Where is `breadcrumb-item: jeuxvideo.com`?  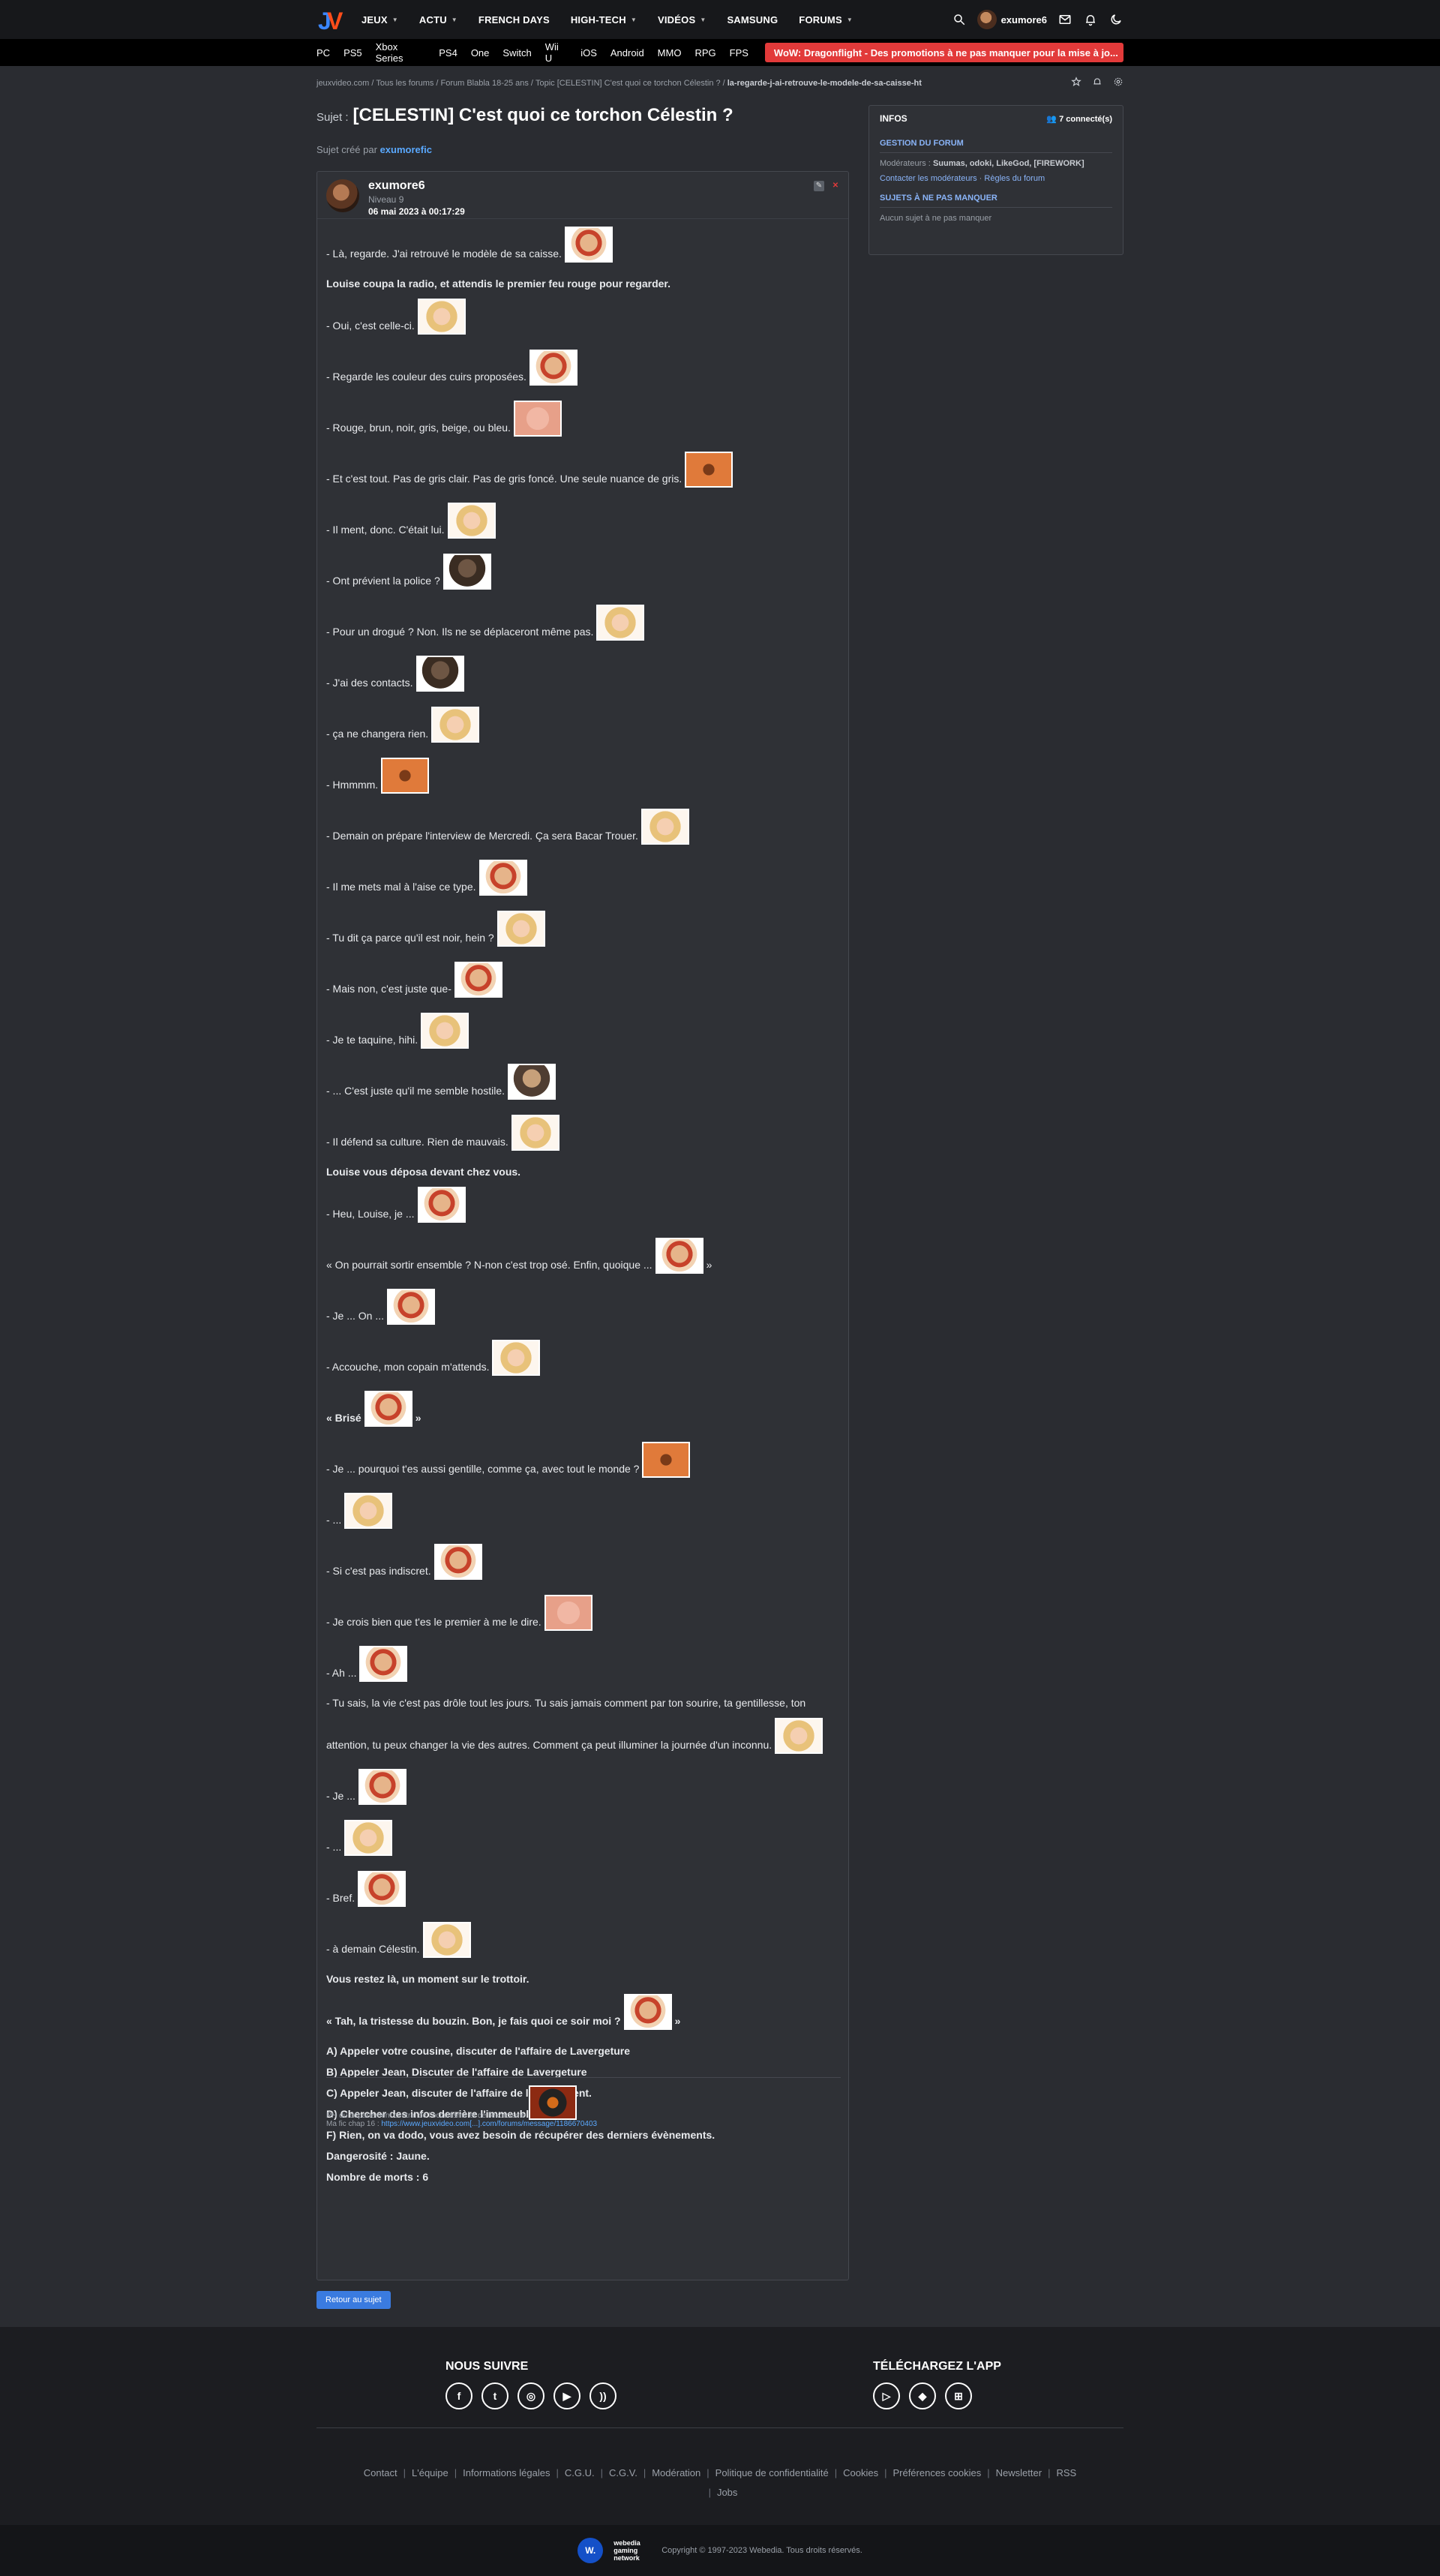
breadcrumb-item: jeuxvideo.com is located at coordinates (342, 83).